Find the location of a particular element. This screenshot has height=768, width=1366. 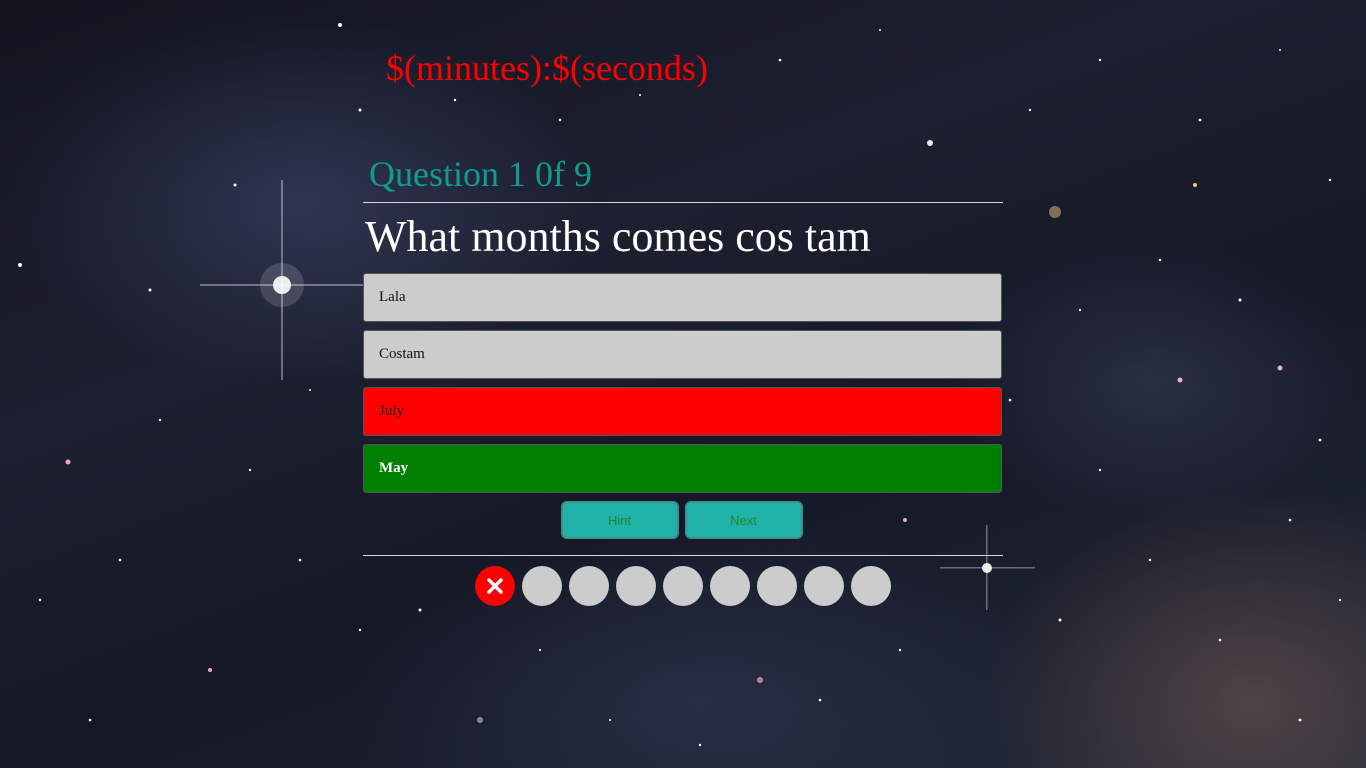

question-counter: Question 1 0f 9 is located at coordinates (480, 174).